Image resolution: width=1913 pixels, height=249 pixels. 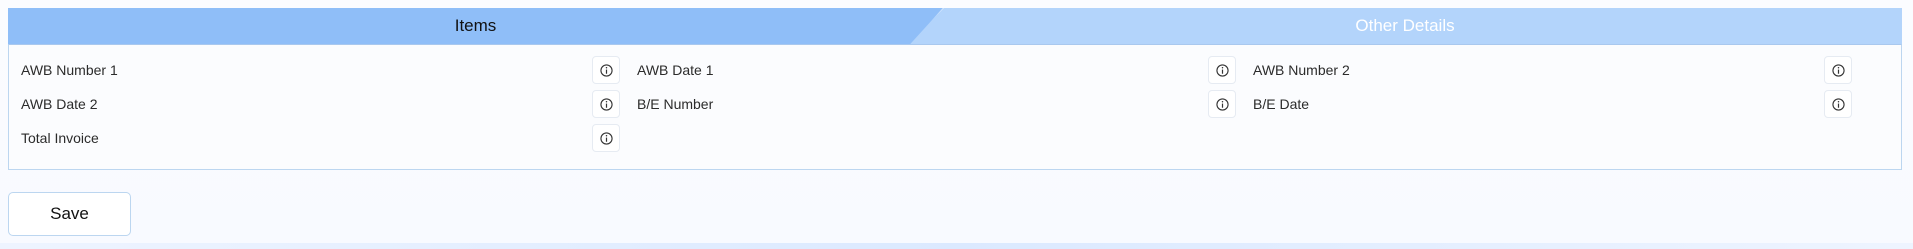 What do you see at coordinates (60, 138) in the screenshot?
I see `field-label: Total Invoice` at bounding box center [60, 138].